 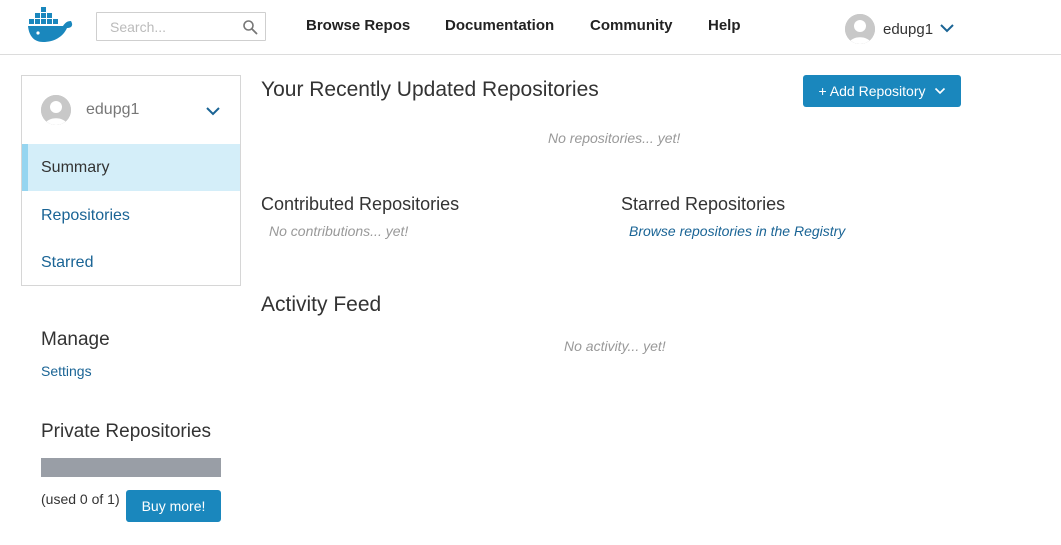 I want to click on nav-documentation: Documentation, so click(x=499, y=25).